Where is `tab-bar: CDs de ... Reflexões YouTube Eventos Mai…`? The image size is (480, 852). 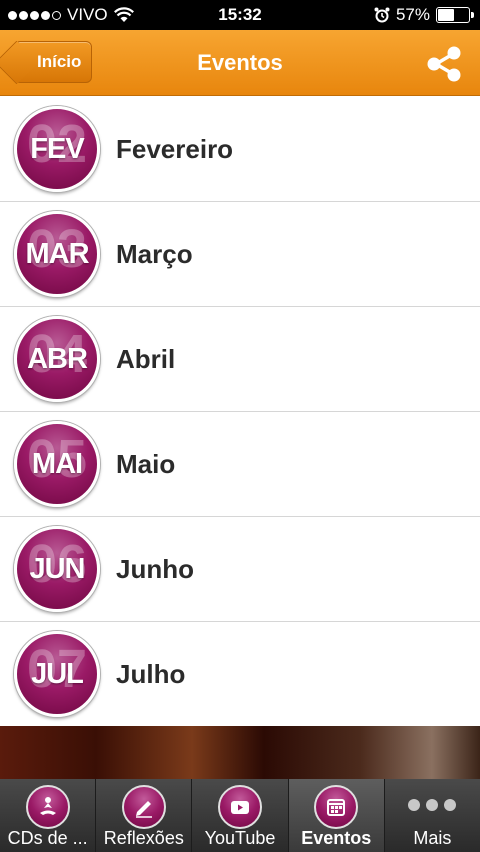
tab-bar: CDs de ... Reflexões YouTube Eventos Mai… is located at coordinates (240, 815).